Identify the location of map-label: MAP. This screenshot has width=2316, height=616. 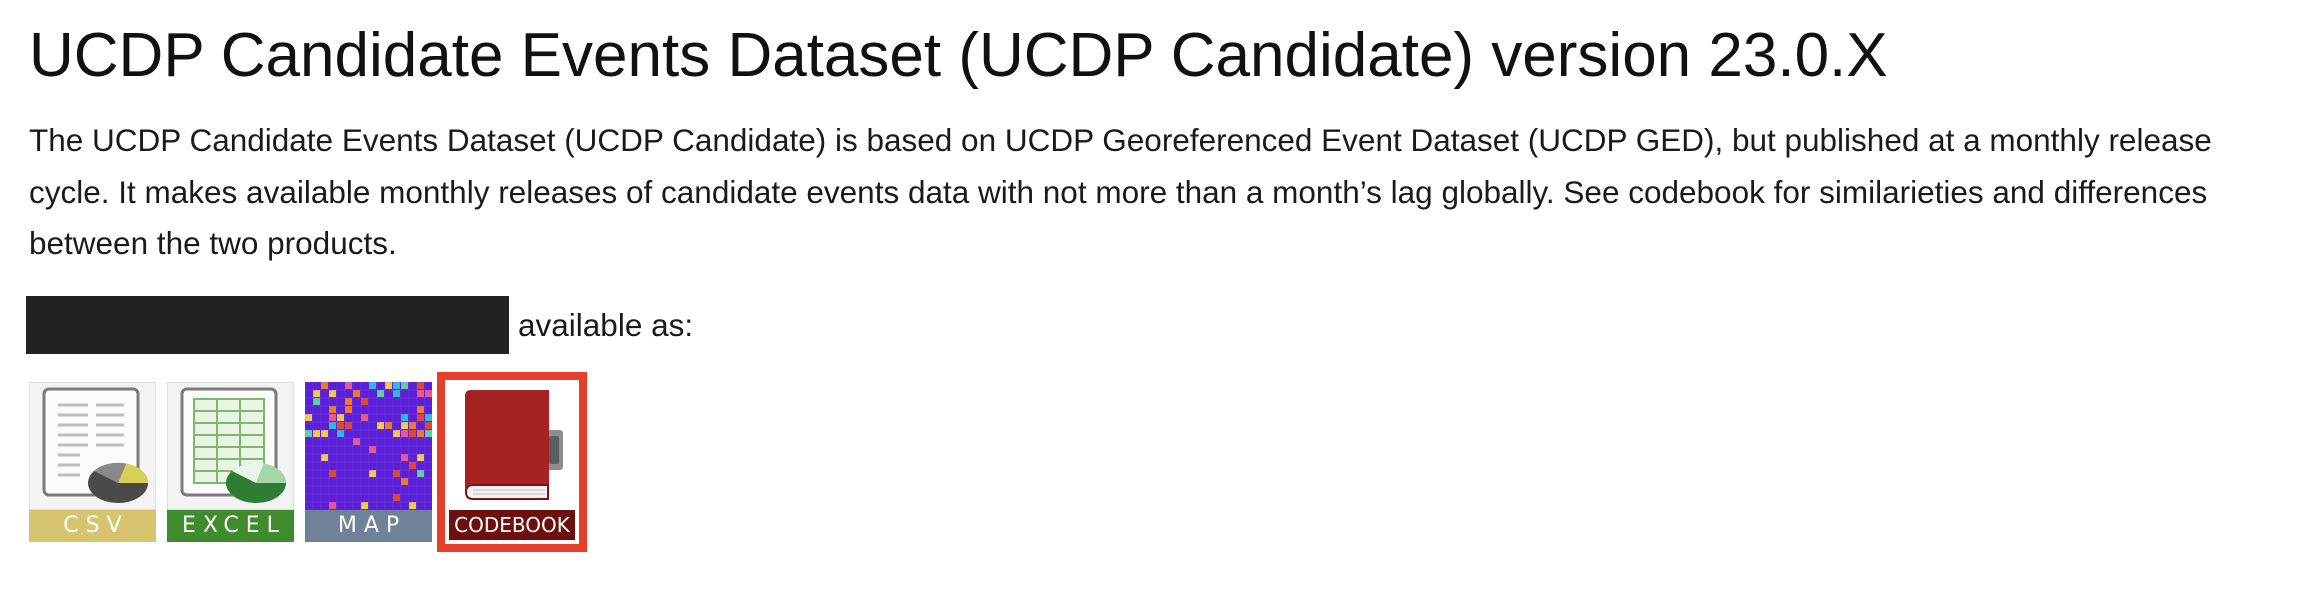
(368, 526).